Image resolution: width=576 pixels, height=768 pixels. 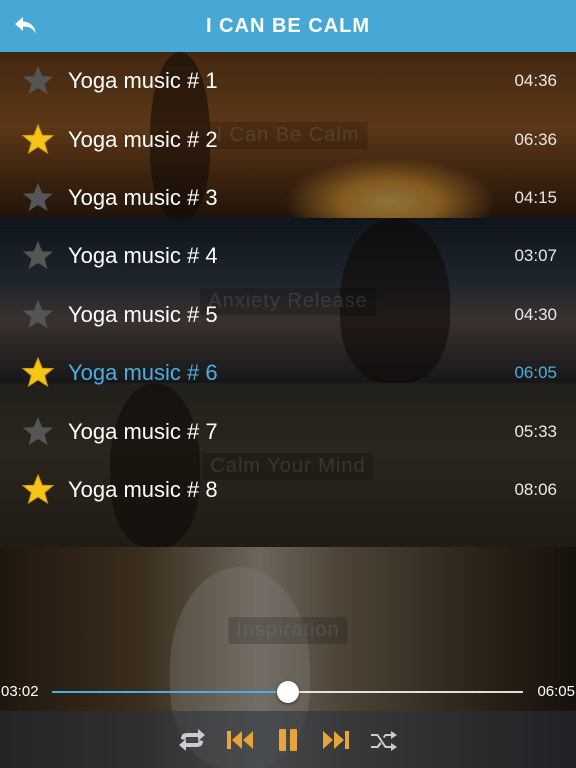 I want to click on track-row: Yoga music # 1 04:36, so click(x=288, y=81).